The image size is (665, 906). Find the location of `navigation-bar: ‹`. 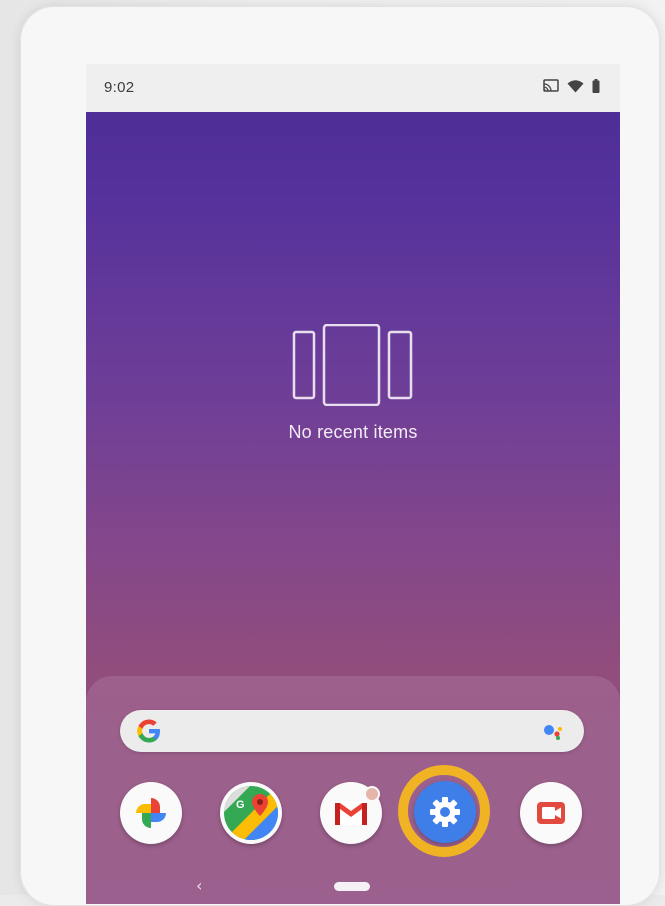

navigation-bar: ‹ is located at coordinates (353, 887).